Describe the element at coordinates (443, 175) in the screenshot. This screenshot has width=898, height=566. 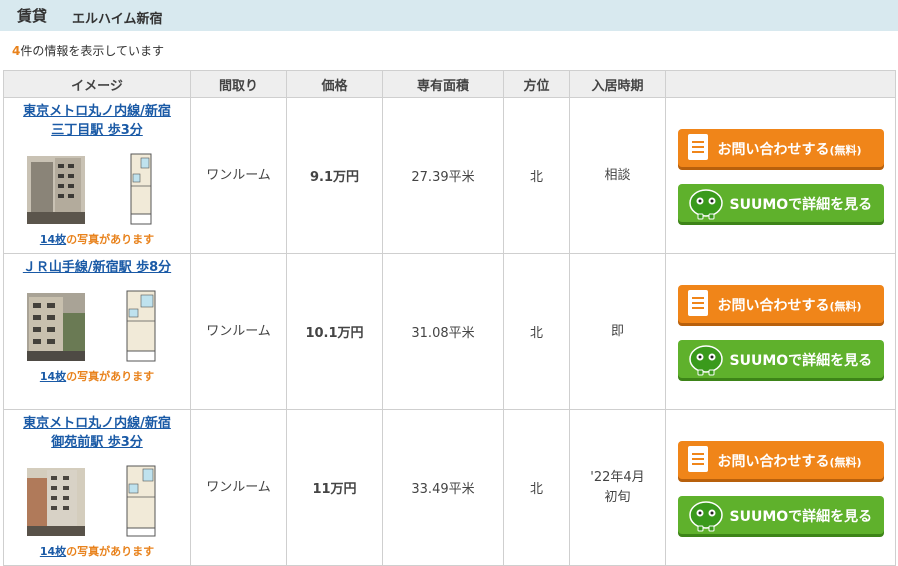
I see `area-cell: 27.39平米` at that location.